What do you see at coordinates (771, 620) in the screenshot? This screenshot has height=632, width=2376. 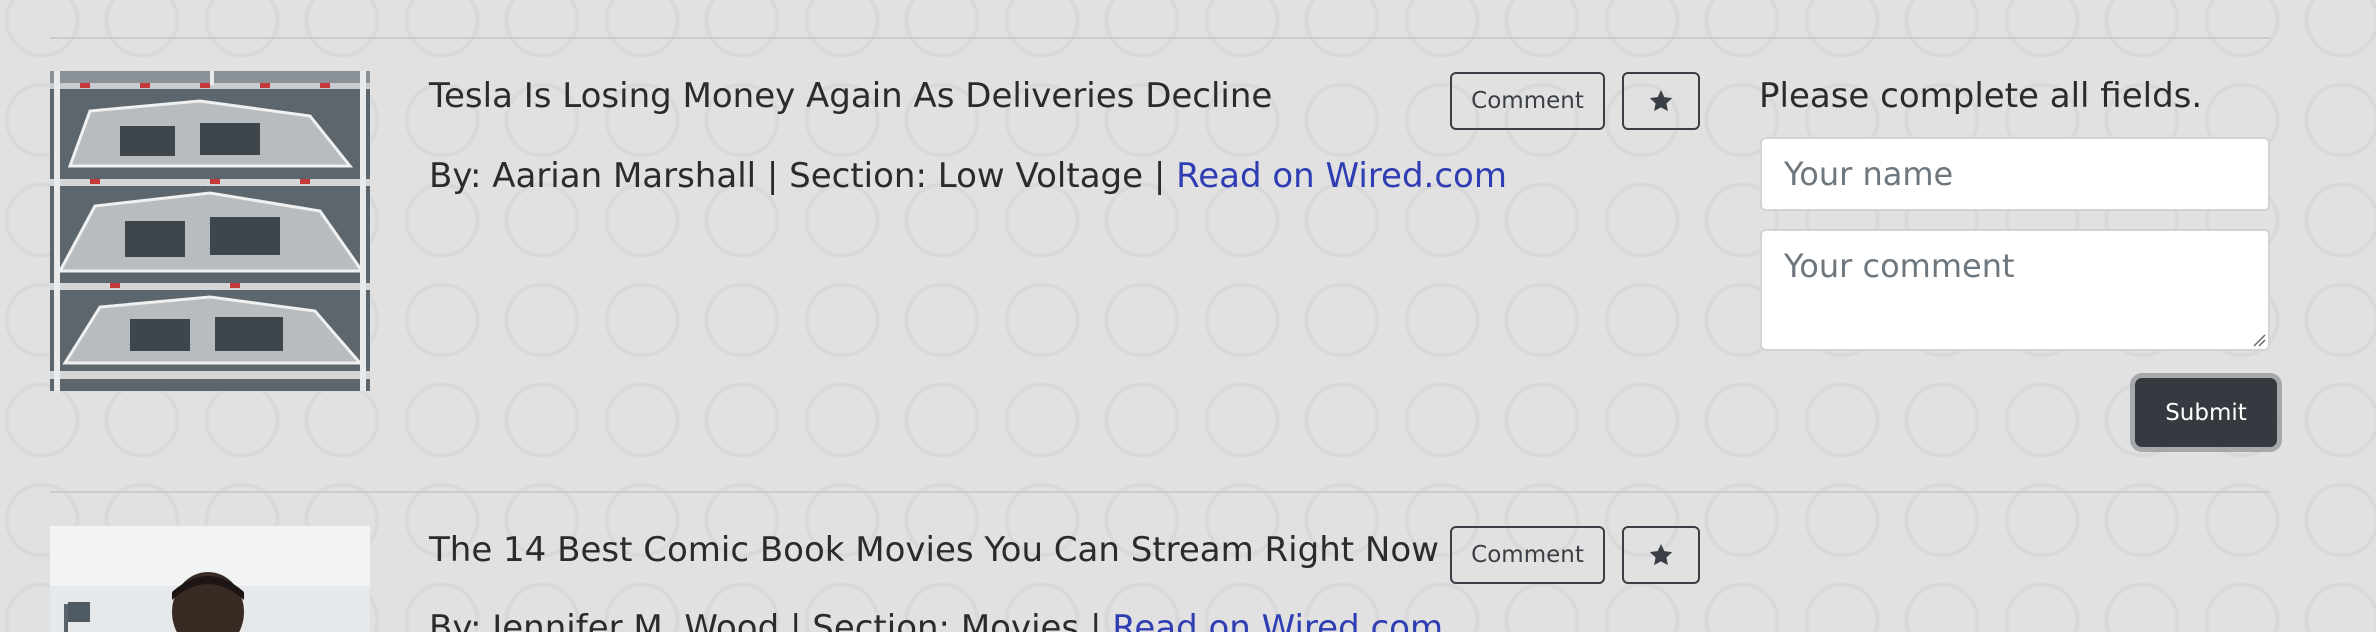 I see `byline-text: By: Jennifer M. Wood | Section: Movies |` at bounding box center [771, 620].